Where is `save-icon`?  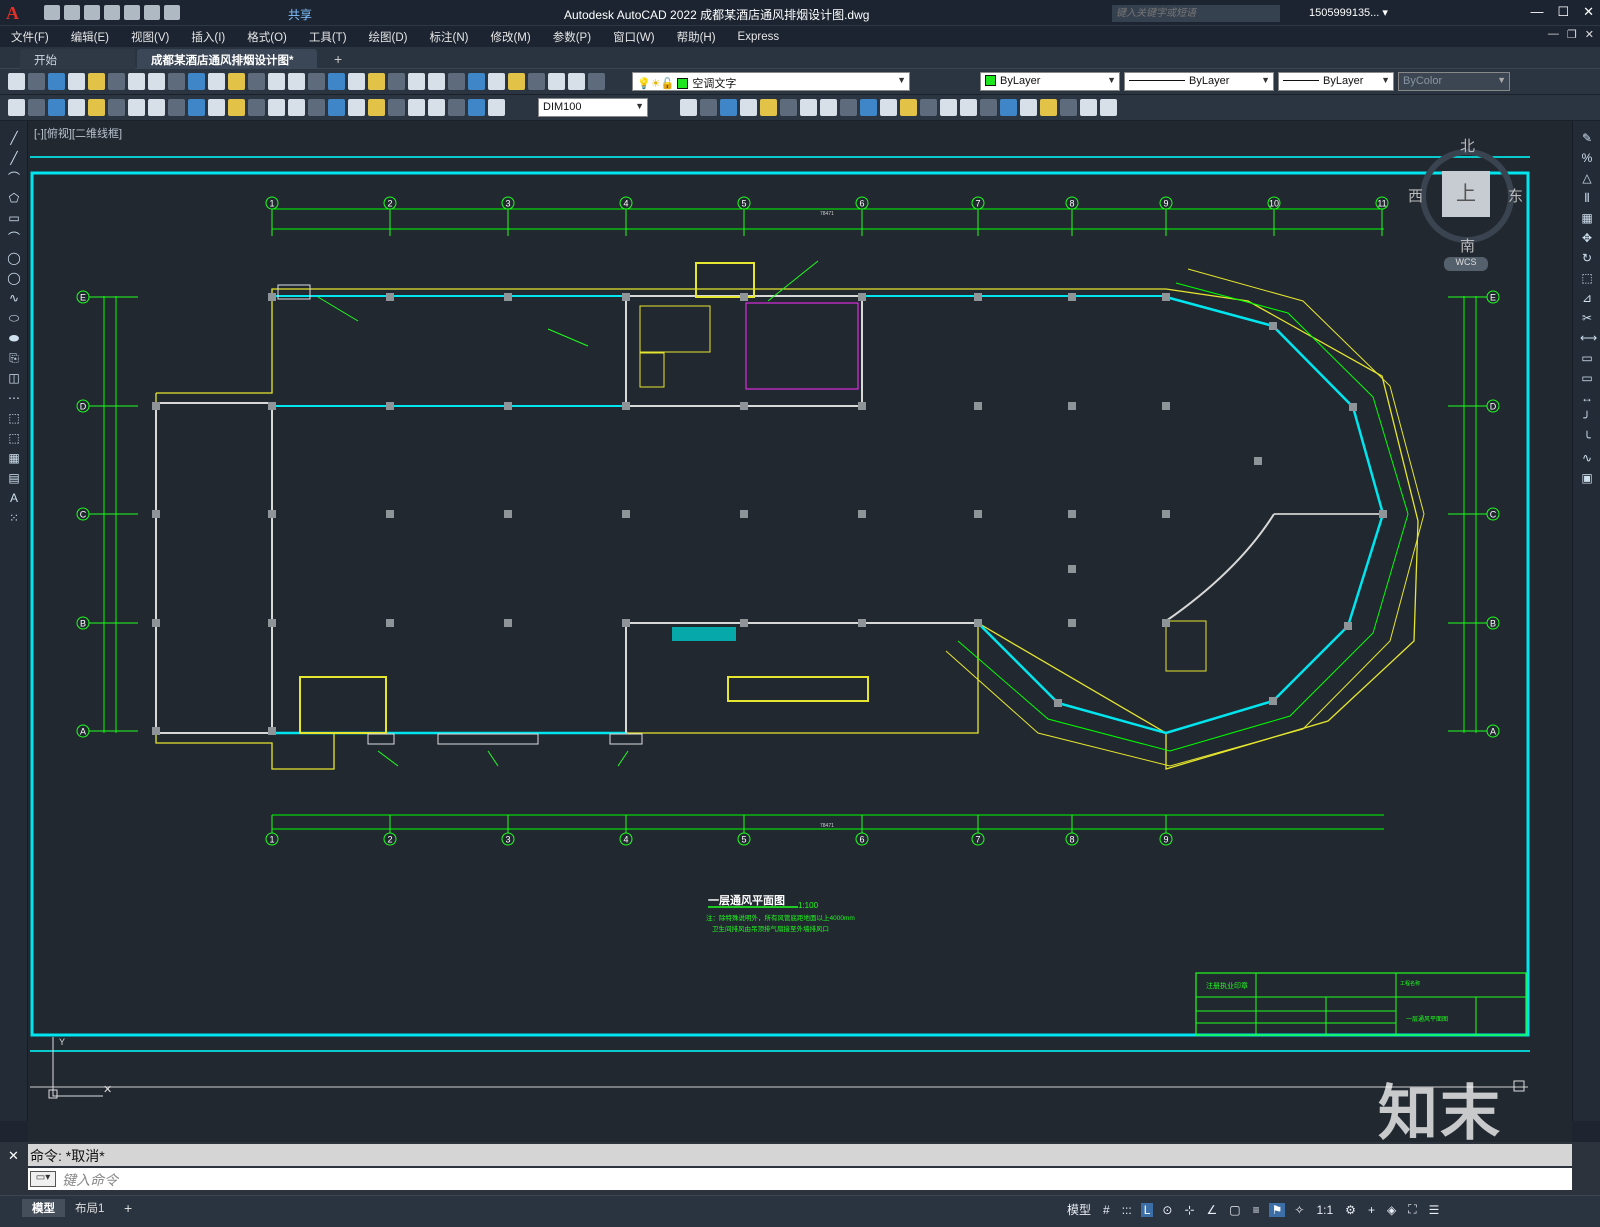 save-icon is located at coordinates (92, 12).